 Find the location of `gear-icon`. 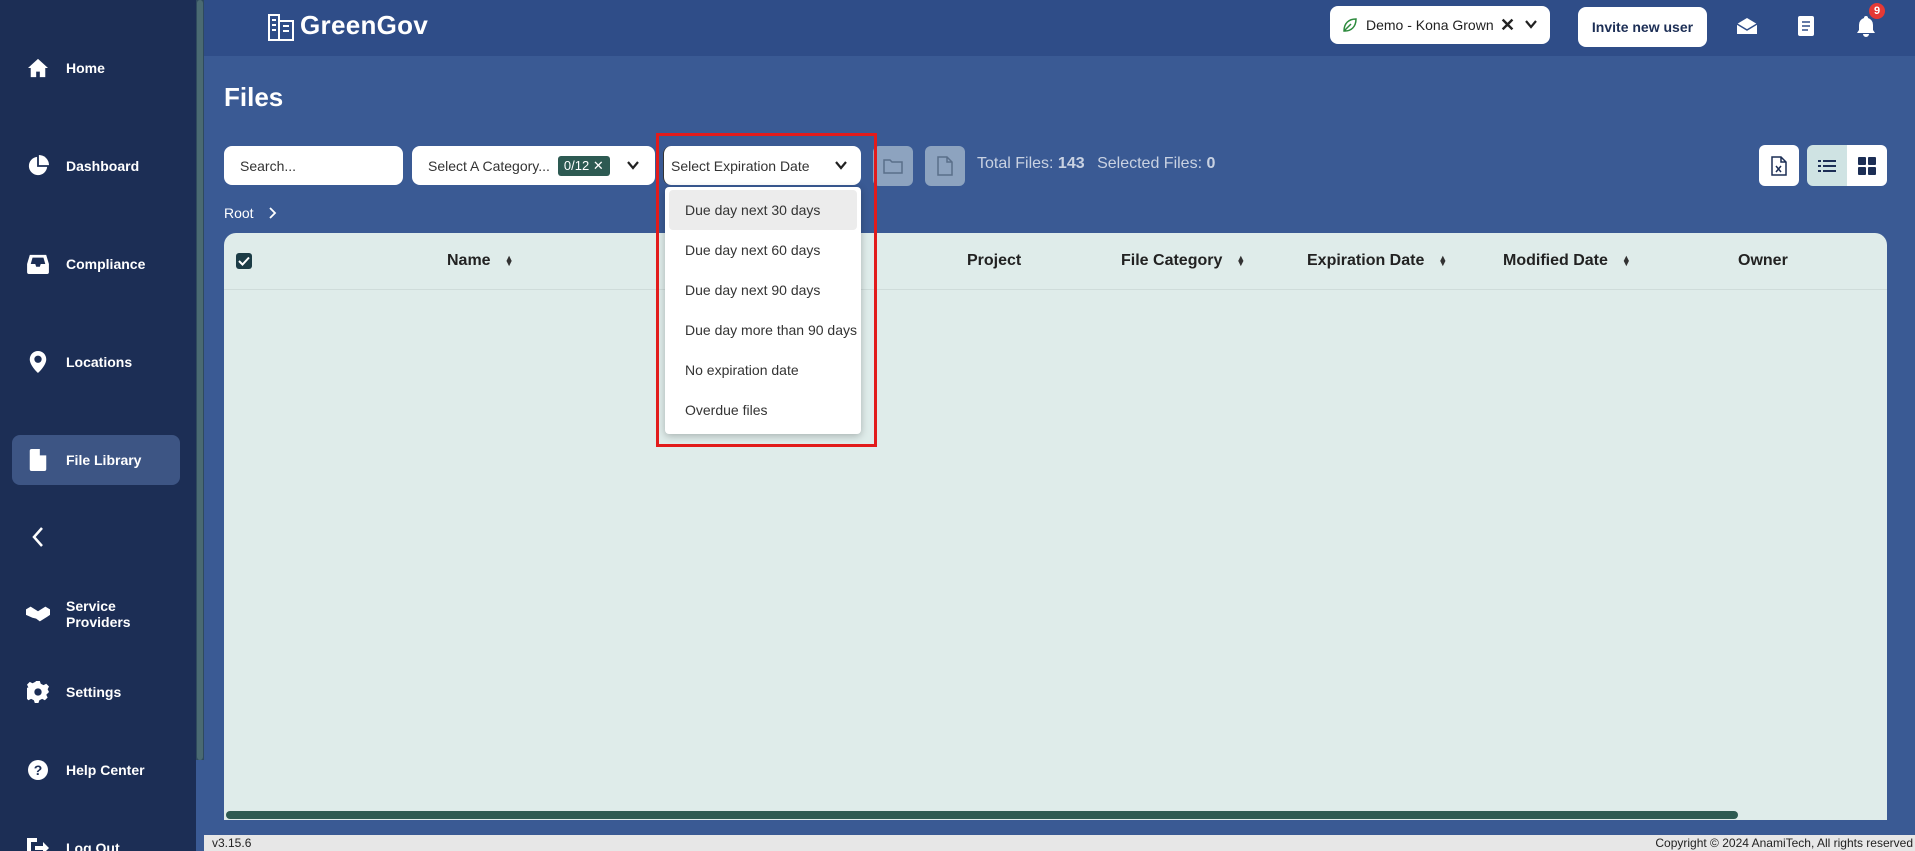

gear-icon is located at coordinates (38, 692).